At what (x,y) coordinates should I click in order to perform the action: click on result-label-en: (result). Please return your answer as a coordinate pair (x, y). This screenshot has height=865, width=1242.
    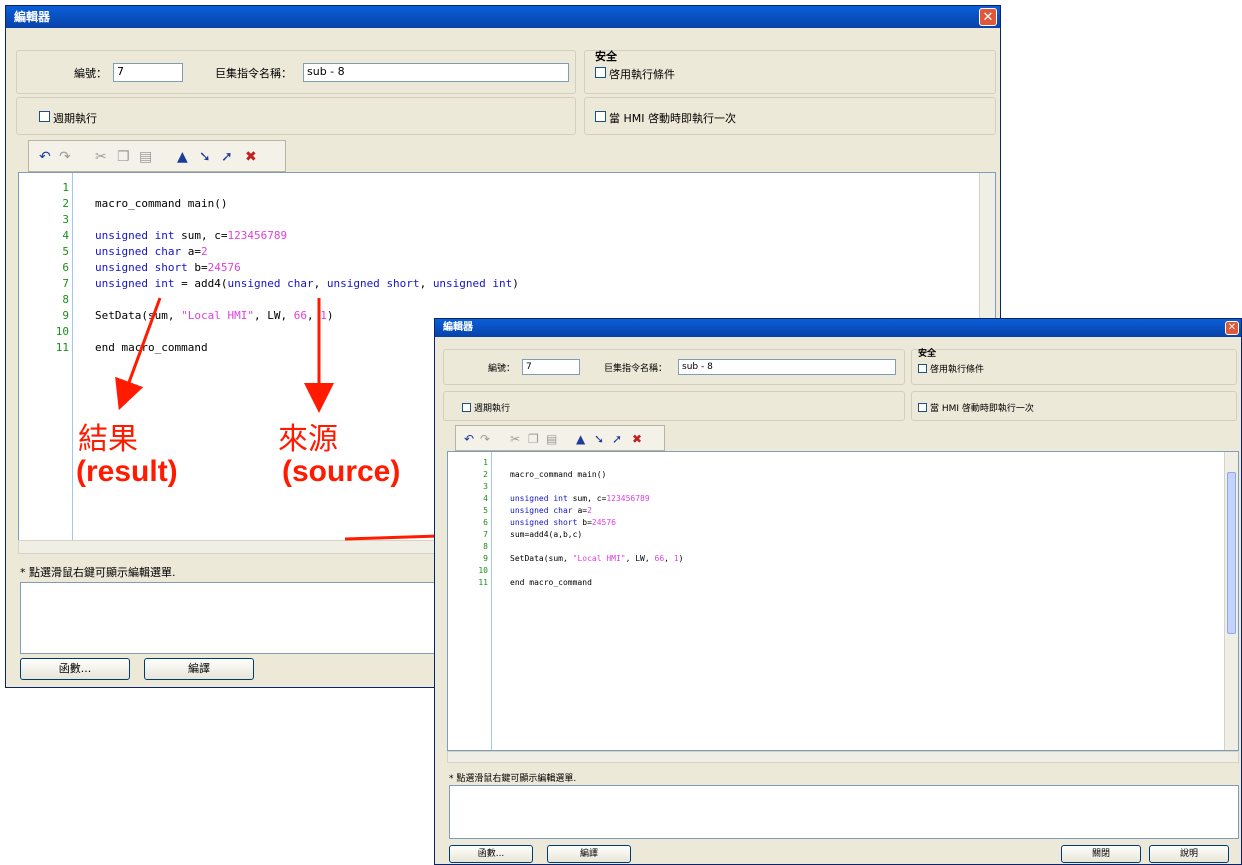
    Looking at the image, I should click on (127, 471).